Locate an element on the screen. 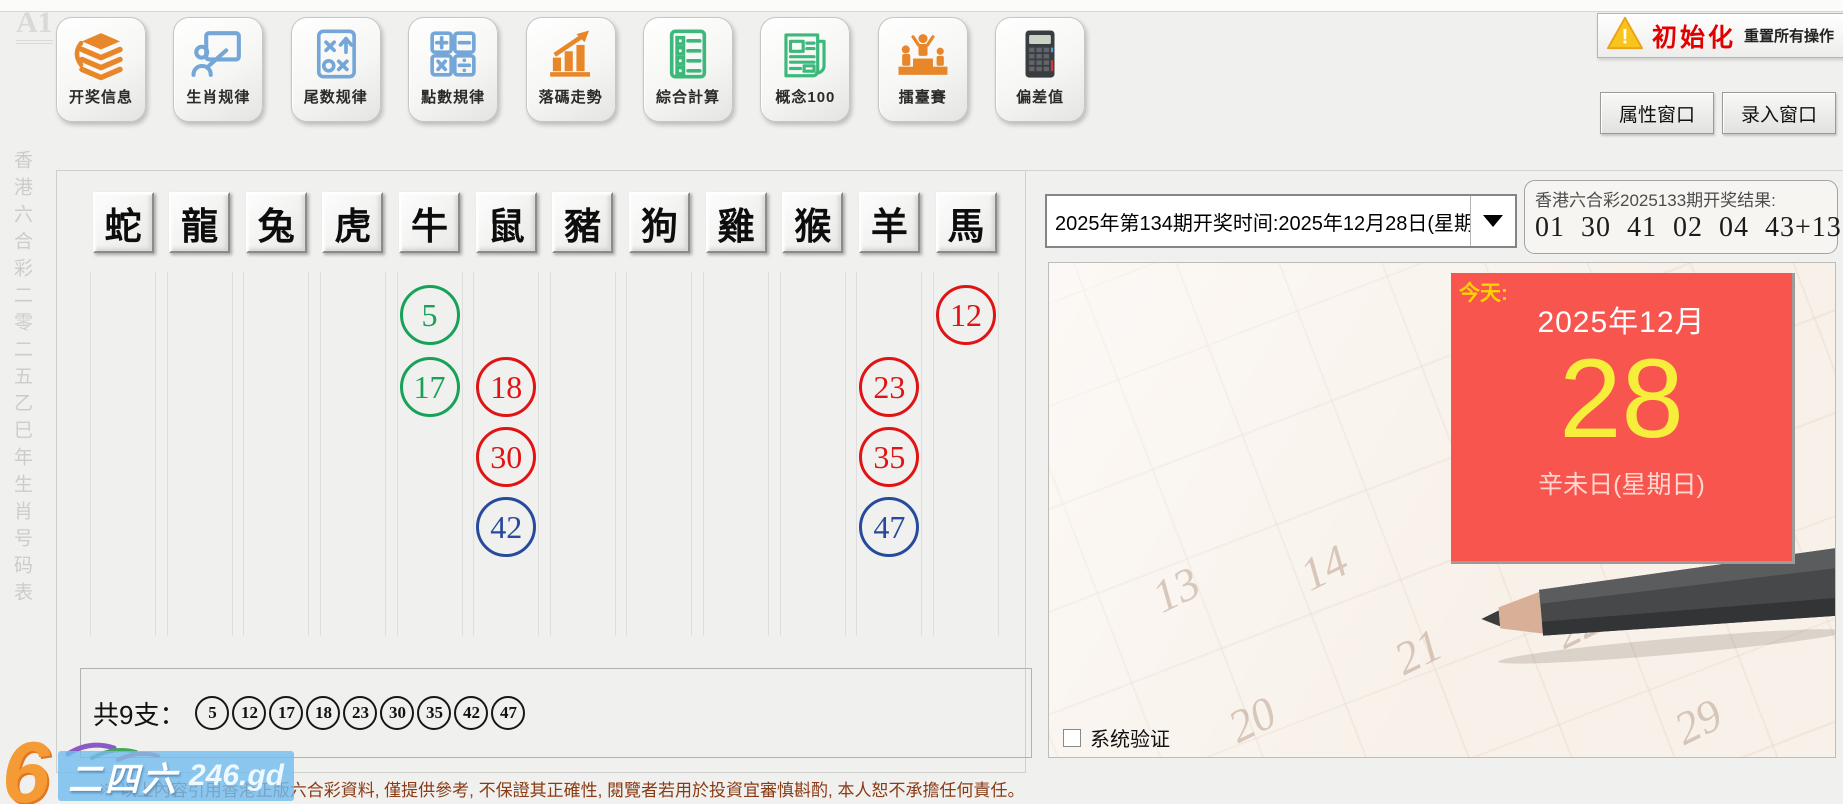 The width and height of the screenshot is (1843, 804). zodiac-tab: 馬 is located at coordinates (966, 222).